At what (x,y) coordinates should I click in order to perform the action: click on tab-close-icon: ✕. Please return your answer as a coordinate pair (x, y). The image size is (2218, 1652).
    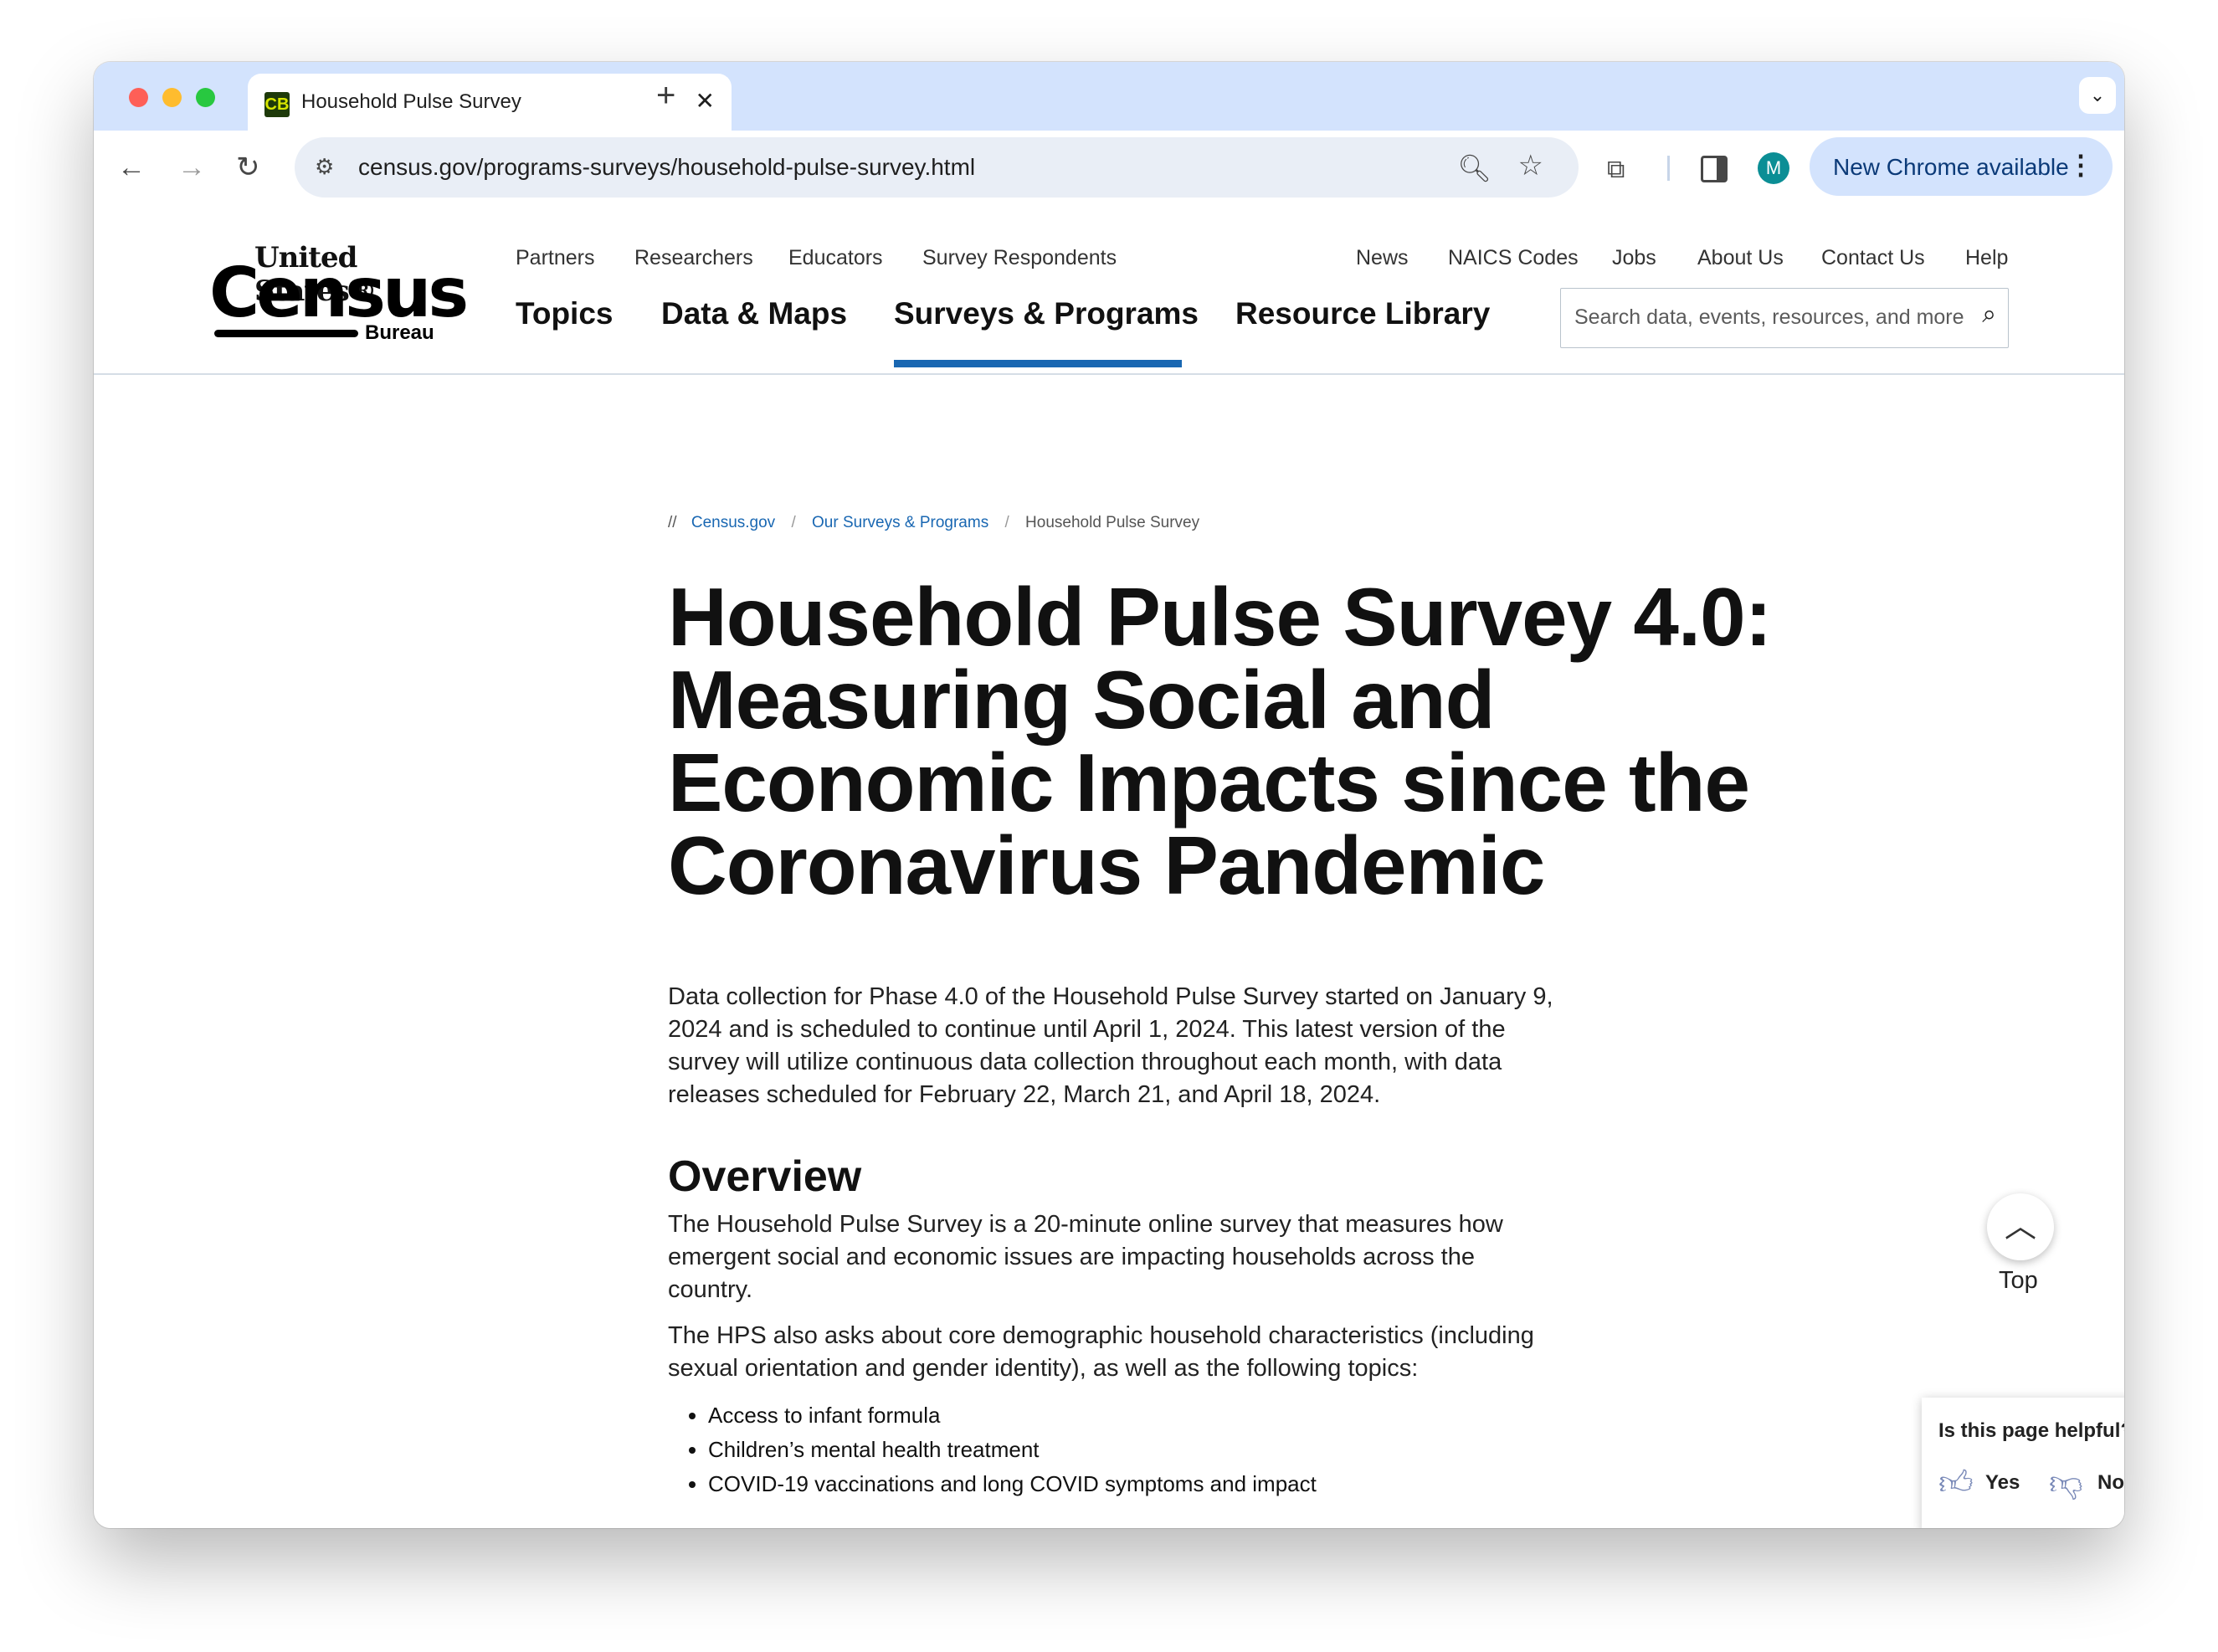
    Looking at the image, I should click on (705, 101).